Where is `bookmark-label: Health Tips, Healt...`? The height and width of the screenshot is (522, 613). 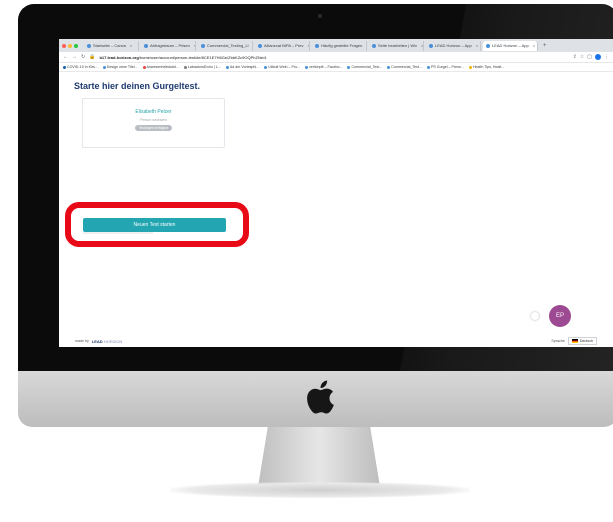 bookmark-label: Health Tips, Healt... is located at coordinates (488, 67).